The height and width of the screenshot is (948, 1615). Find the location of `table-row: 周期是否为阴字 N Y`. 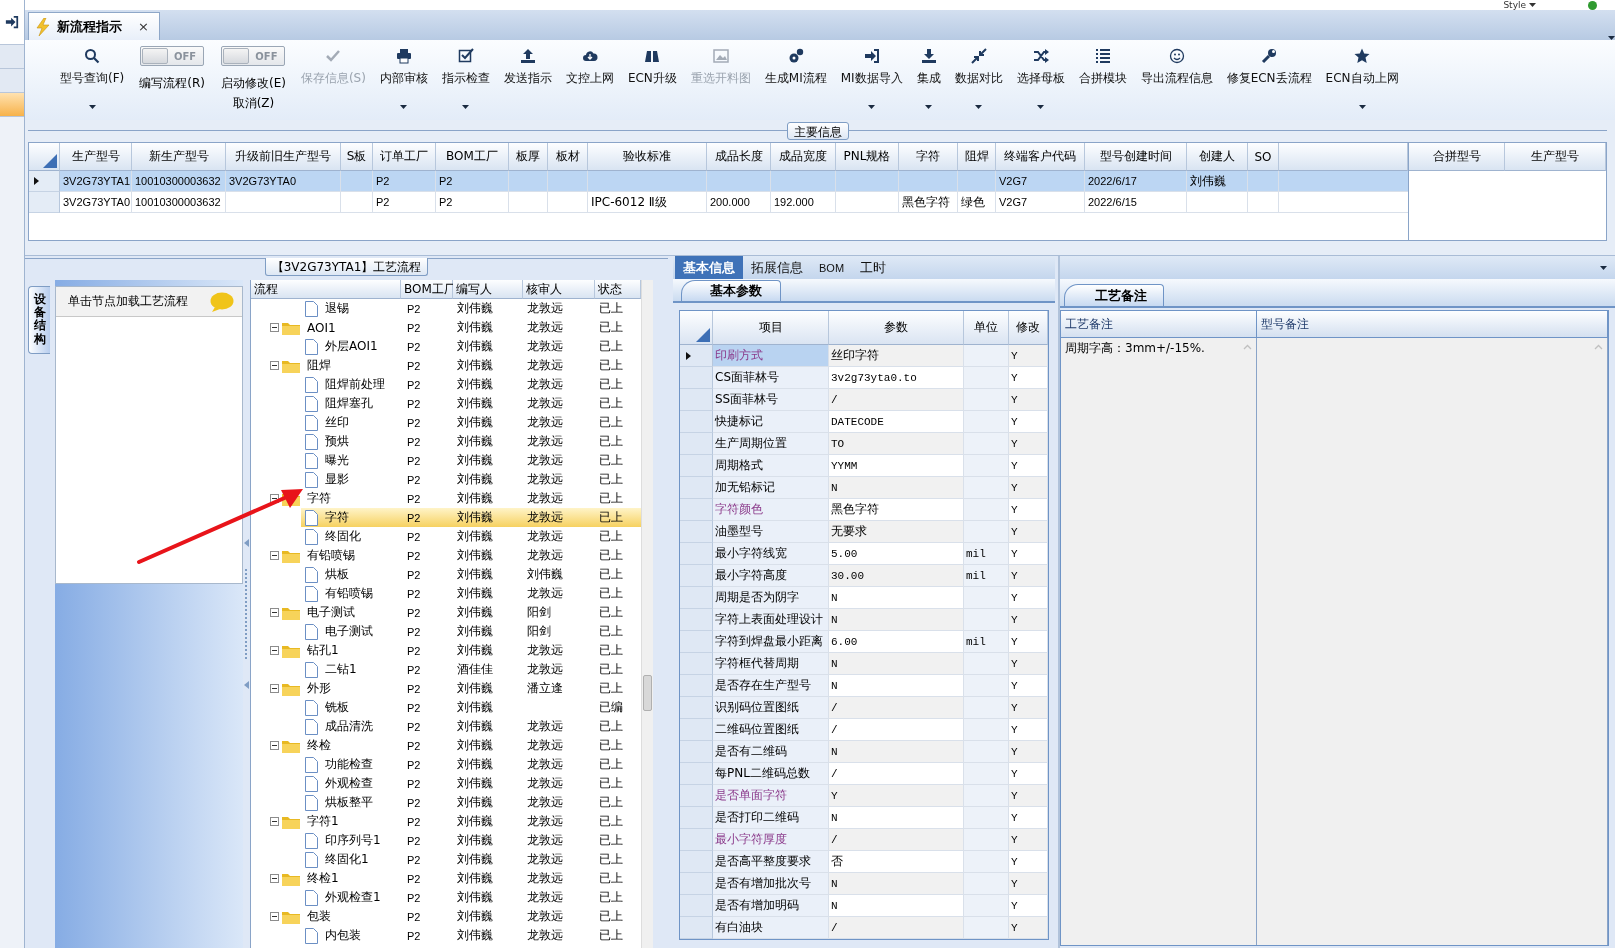

table-row: 周期是否为阴字 N Y is located at coordinates (864, 598).